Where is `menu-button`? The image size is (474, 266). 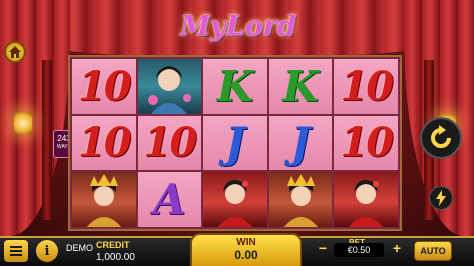 menu-button is located at coordinates (16, 251).